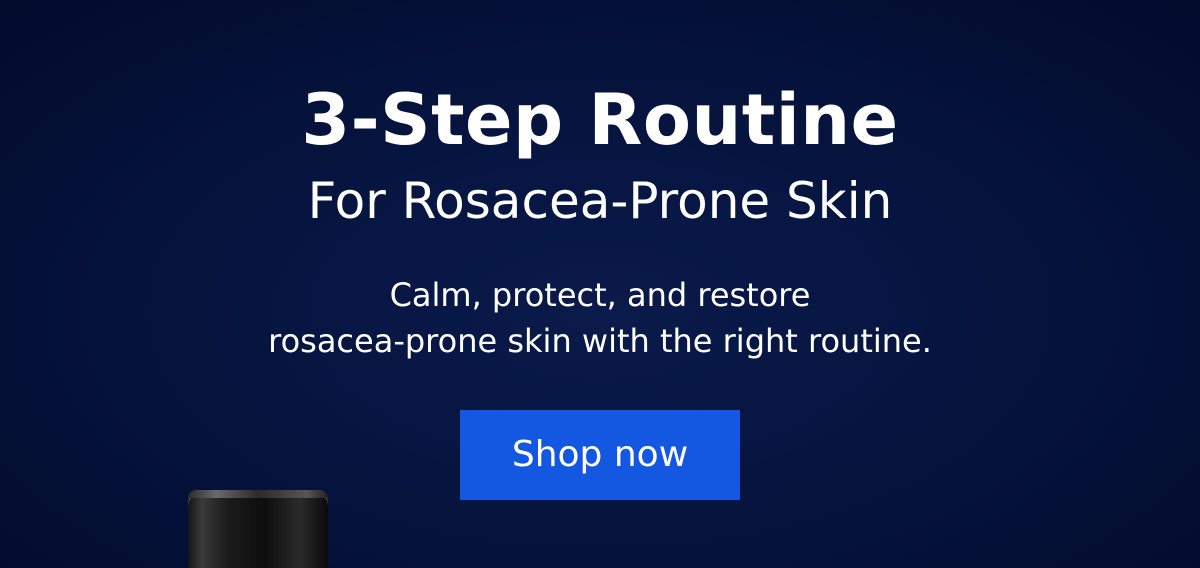 This screenshot has height=568, width=1200. Describe the element at coordinates (600, 455) in the screenshot. I see `shop-now-button: Shop now` at that location.